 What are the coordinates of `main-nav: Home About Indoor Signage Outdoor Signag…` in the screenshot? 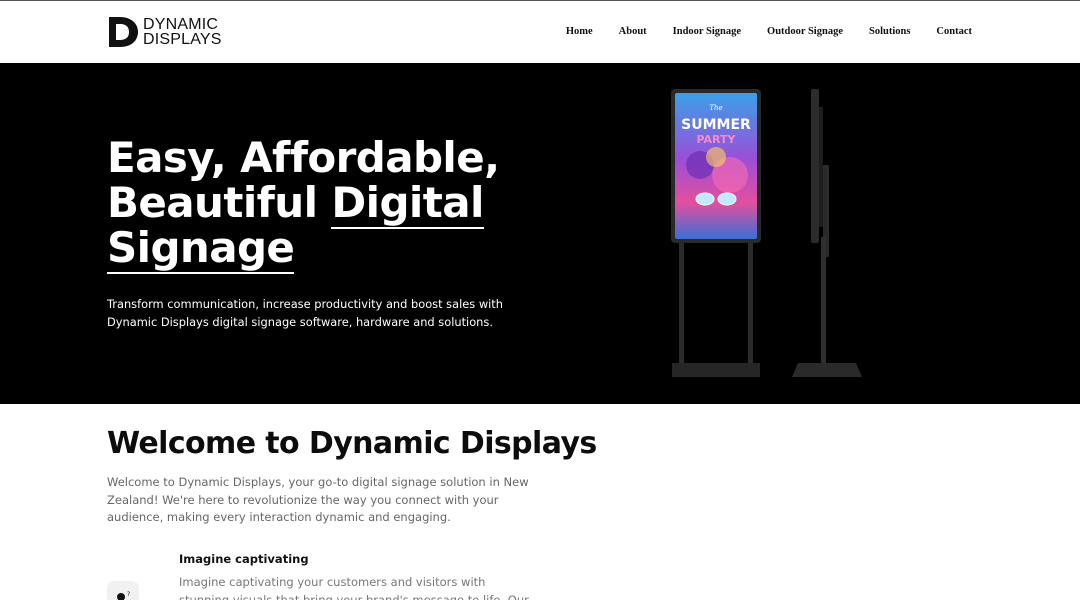 It's located at (756, 31).